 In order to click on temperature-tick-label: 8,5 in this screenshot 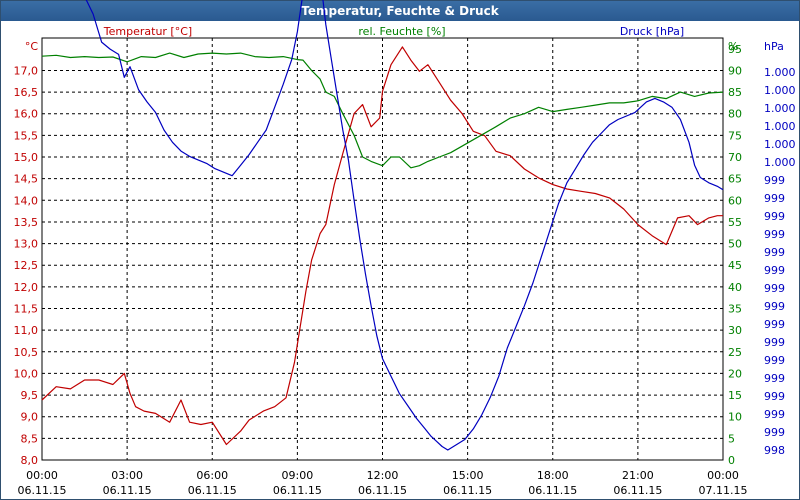, I will do `click(30, 438)`.